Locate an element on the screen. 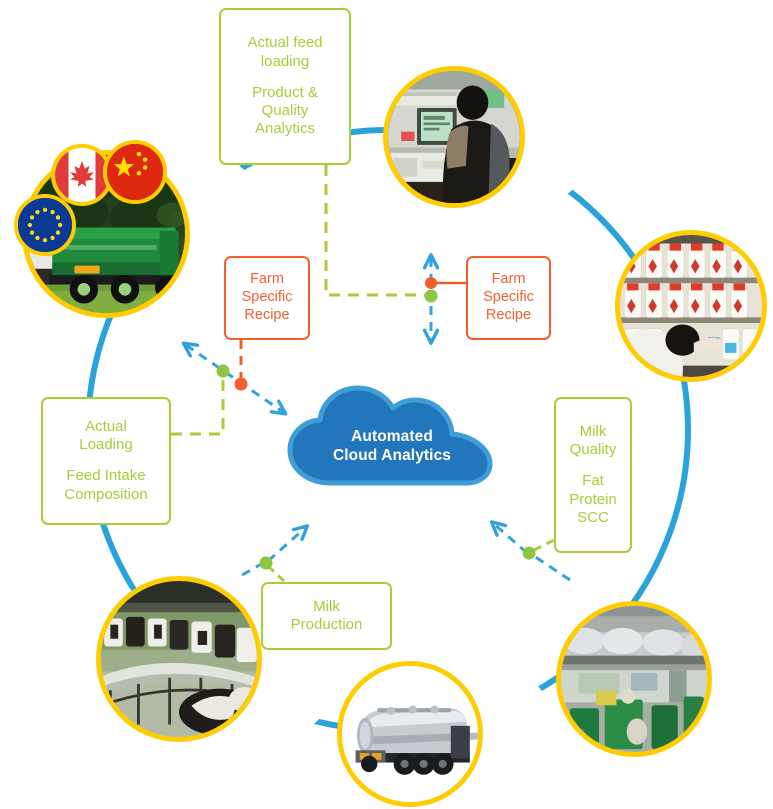 This screenshot has height=809, width=773. box-line: Loading is located at coordinates (106, 445).